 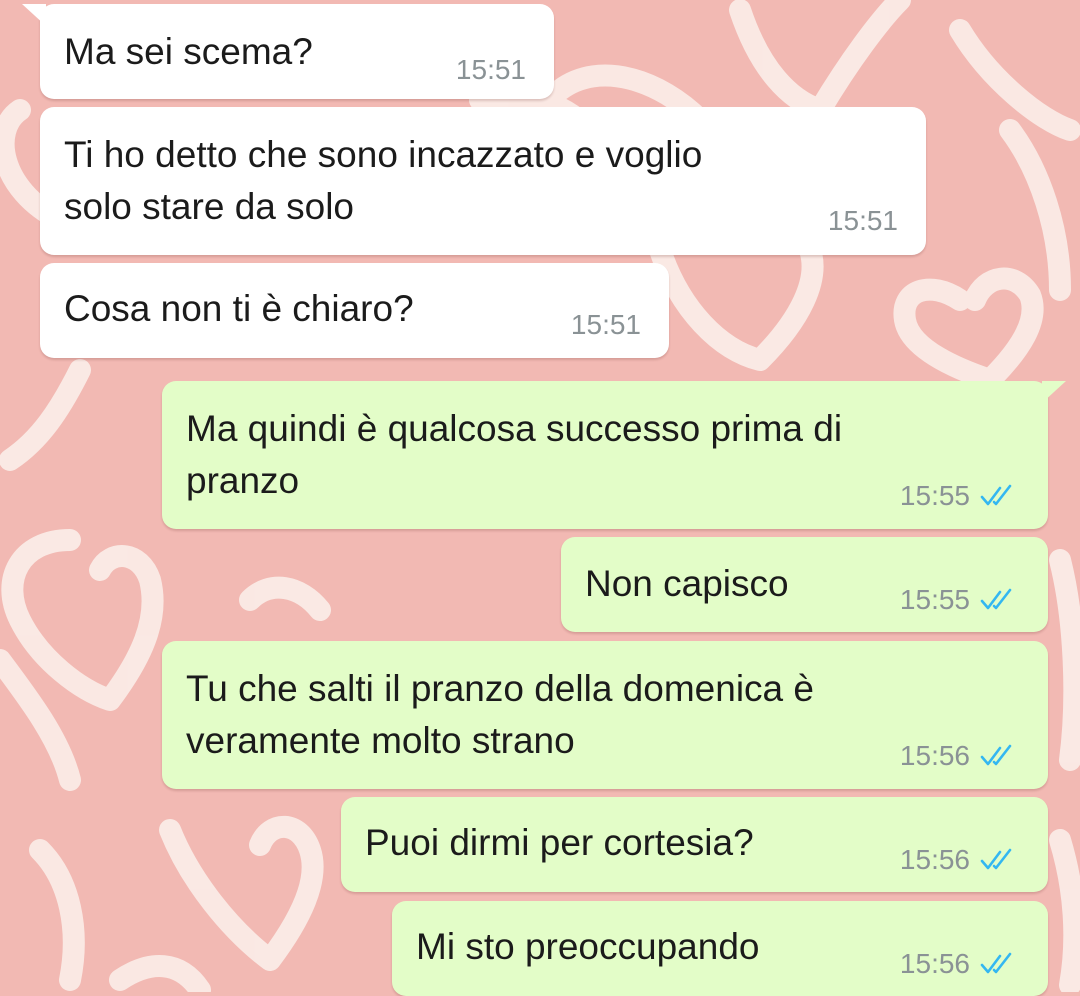 I want to click on message-text-line-1: Ma quindi è qualcosa successo prima di, so click(x=514, y=428).